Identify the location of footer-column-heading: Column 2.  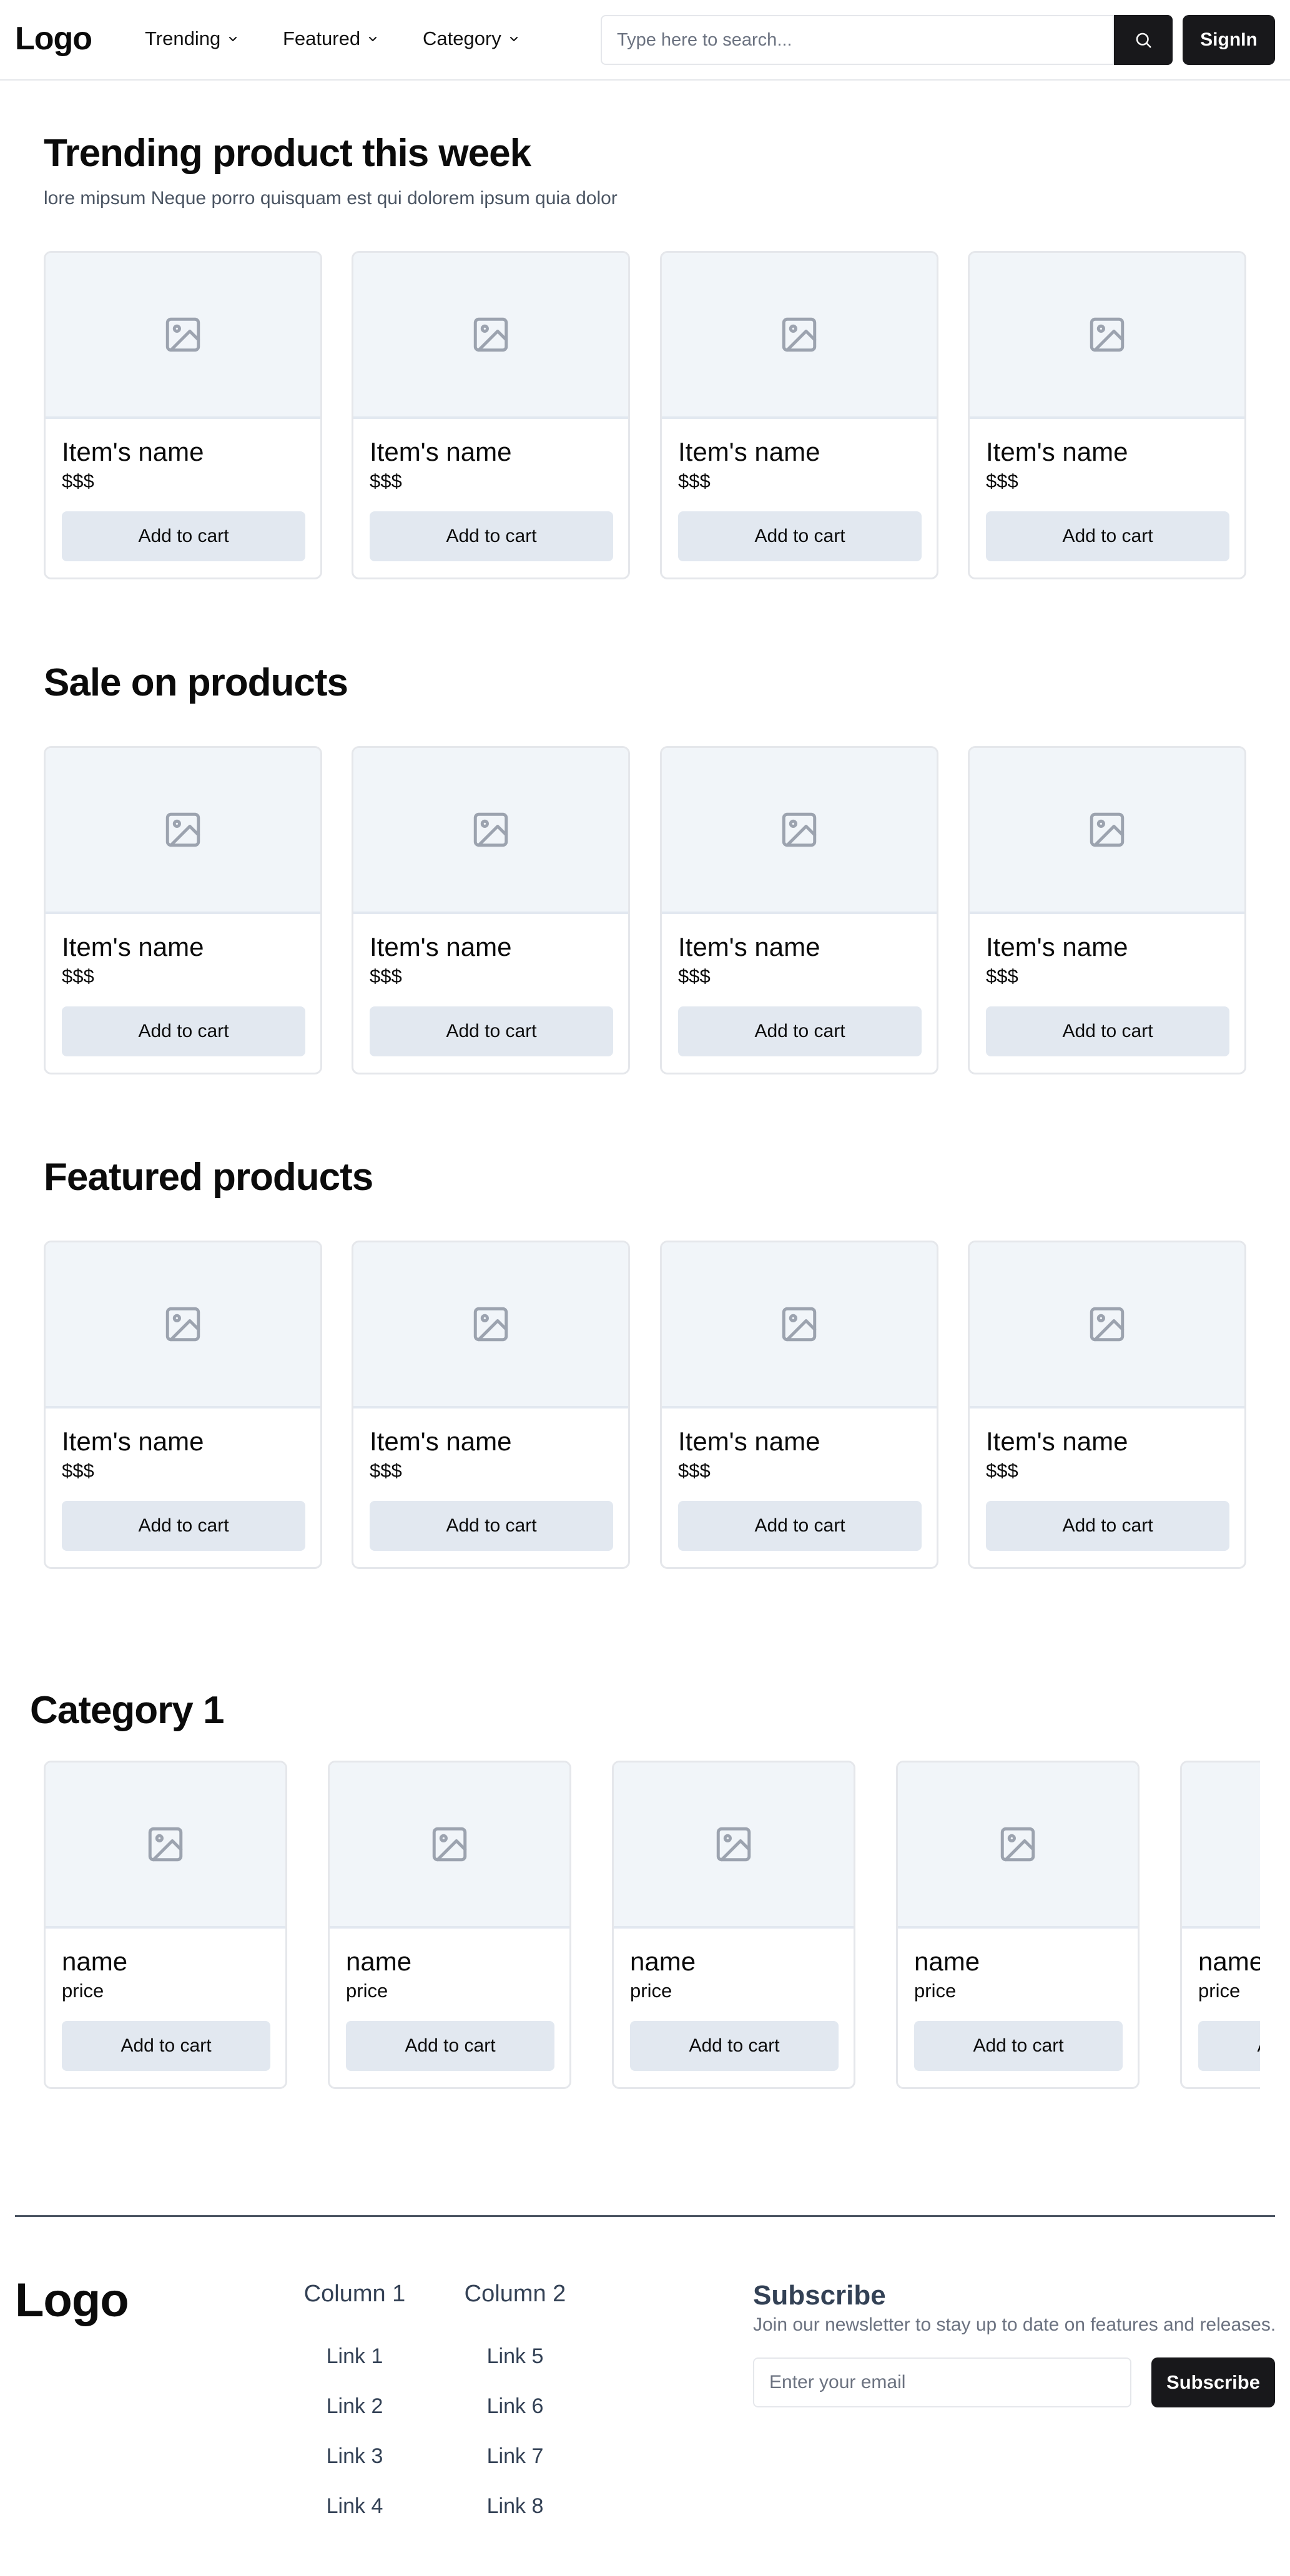
(515, 2294).